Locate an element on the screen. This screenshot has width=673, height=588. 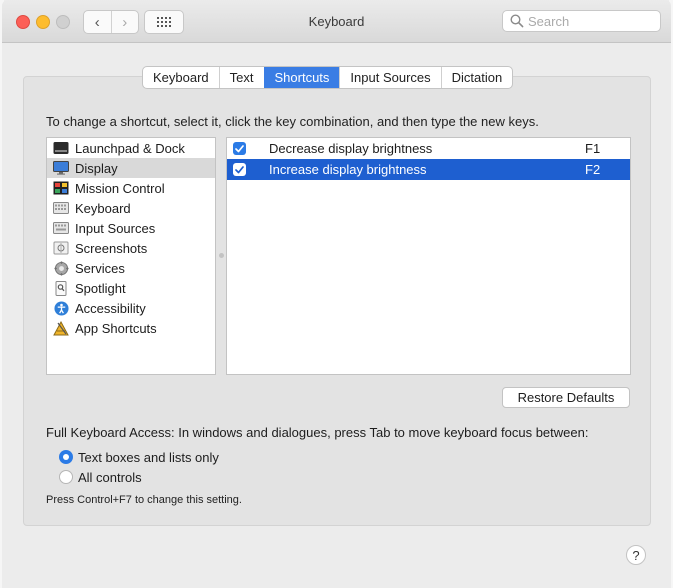
restore-defaults-button: Restore Defaults is located at coordinates (566, 397).